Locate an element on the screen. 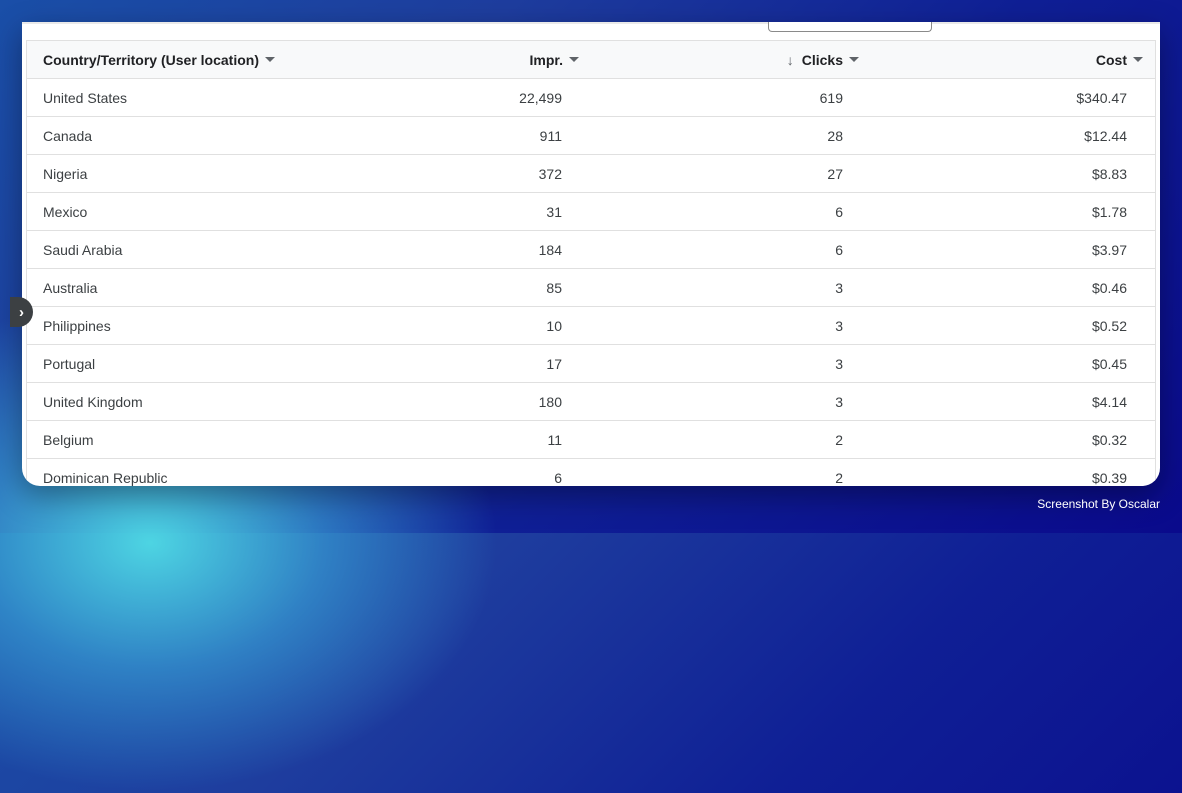 The height and width of the screenshot is (793, 1182). table-row: Australia 85 3 $0.46 is located at coordinates (591, 288).